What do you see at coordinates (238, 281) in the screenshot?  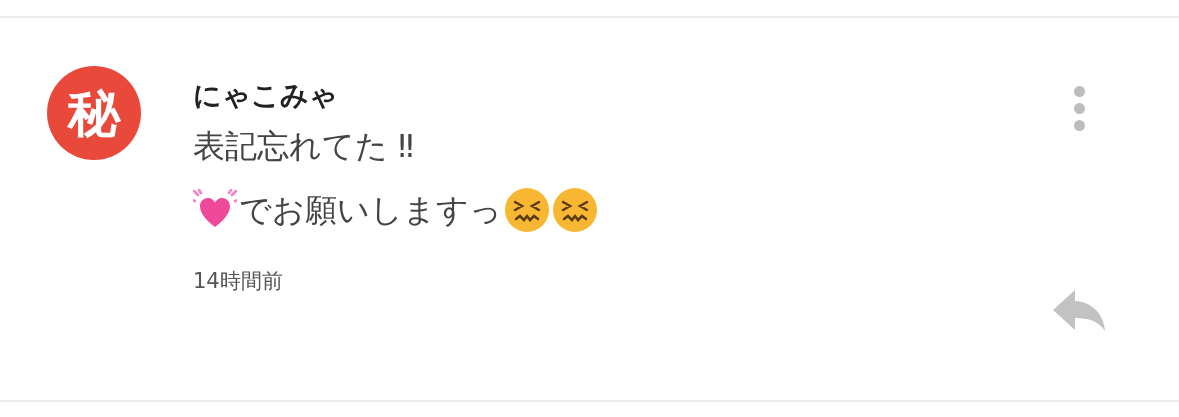 I see `timestamp: 14時間前` at bounding box center [238, 281].